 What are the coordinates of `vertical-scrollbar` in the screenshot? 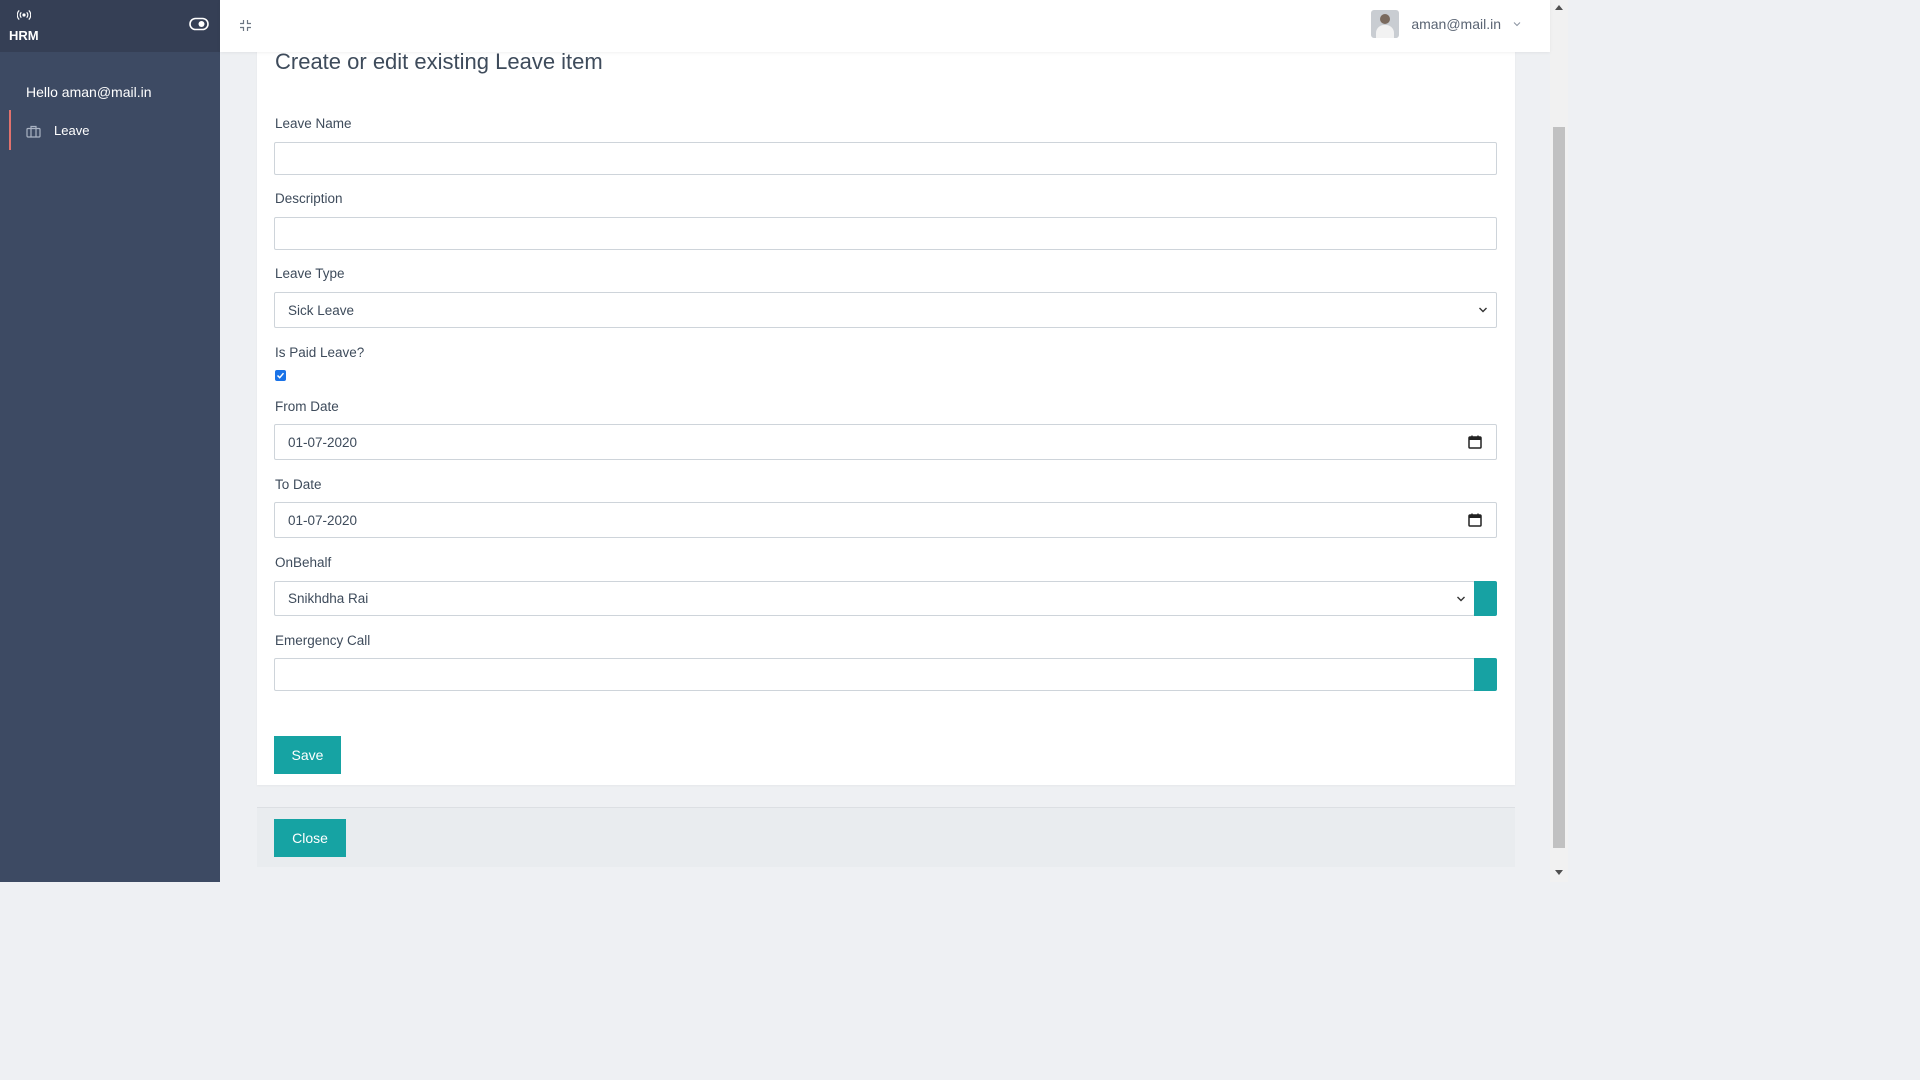 It's located at (1559, 441).